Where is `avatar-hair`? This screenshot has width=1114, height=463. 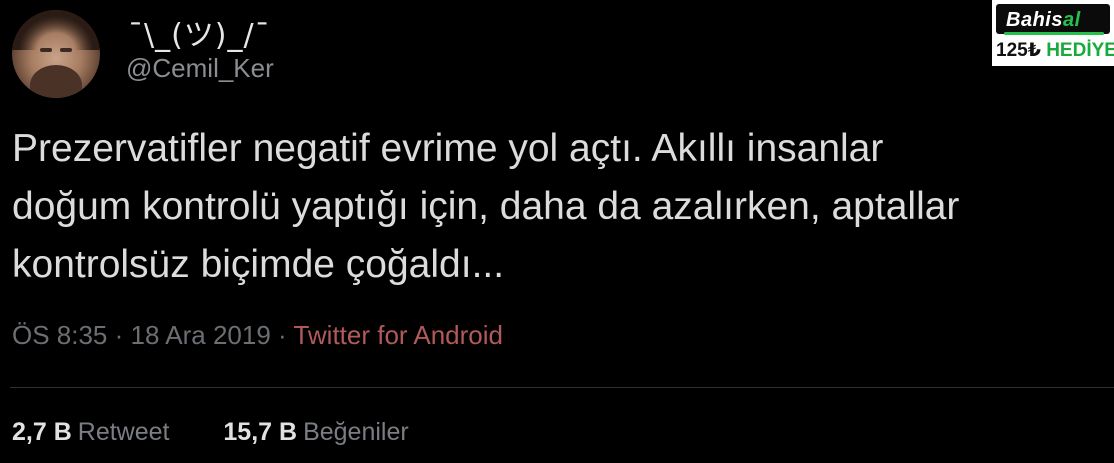 avatar-hair is located at coordinates (56, 30).